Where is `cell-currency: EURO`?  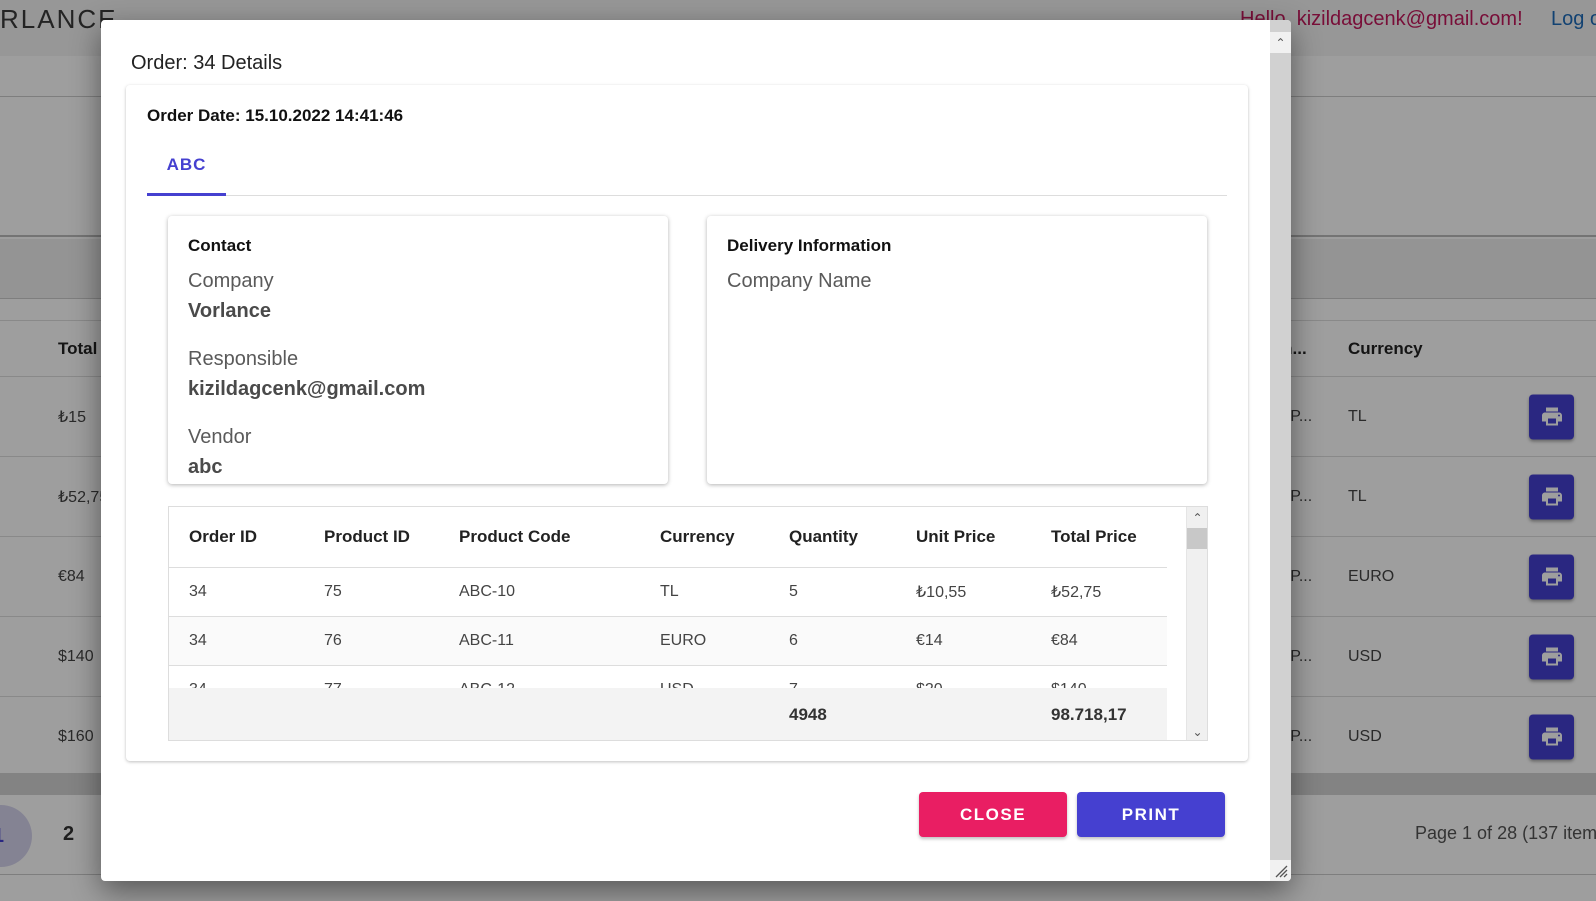
cell-currency: EURO is located at coordinates (683, 640).